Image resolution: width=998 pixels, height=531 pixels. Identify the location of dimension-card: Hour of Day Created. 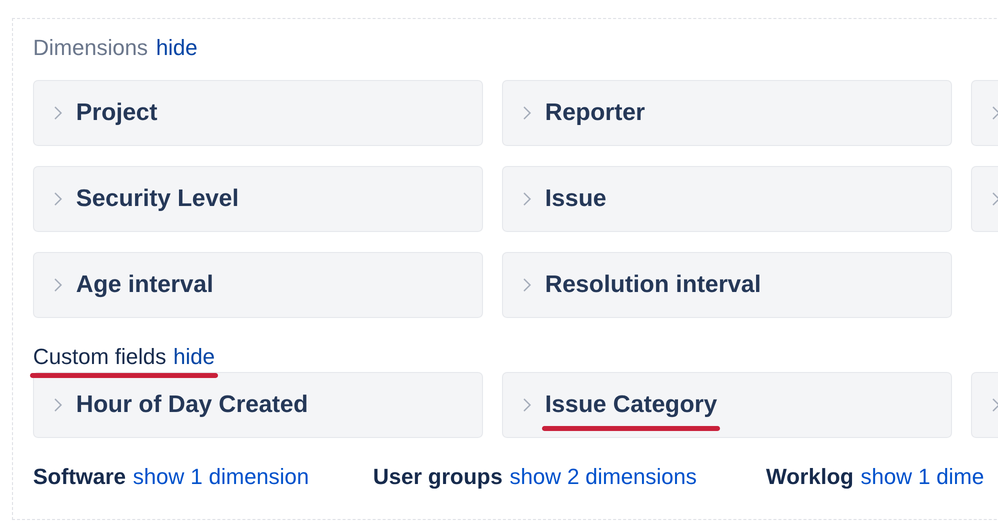
(258, 405).